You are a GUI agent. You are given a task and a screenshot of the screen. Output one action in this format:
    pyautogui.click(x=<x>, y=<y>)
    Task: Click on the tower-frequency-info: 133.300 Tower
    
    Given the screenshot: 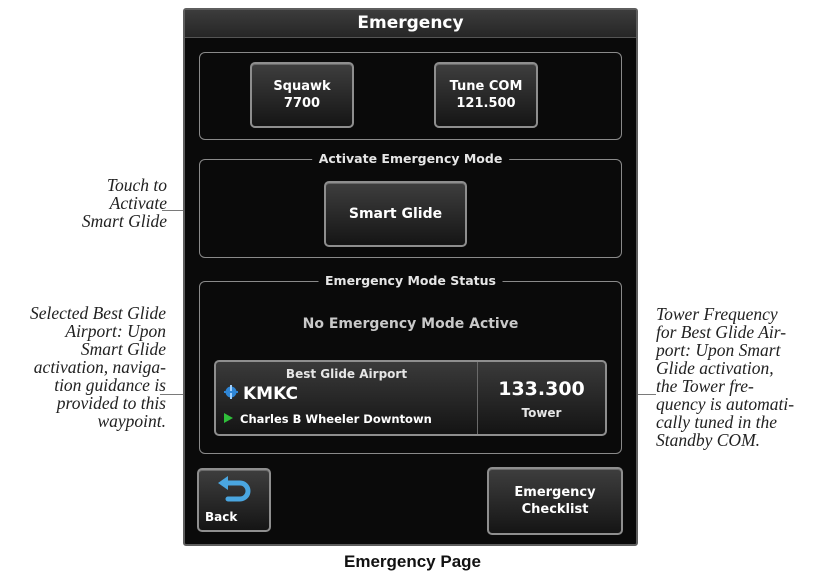 What is the action you would take?
    pyautogui.click(x=541, y=398)
    